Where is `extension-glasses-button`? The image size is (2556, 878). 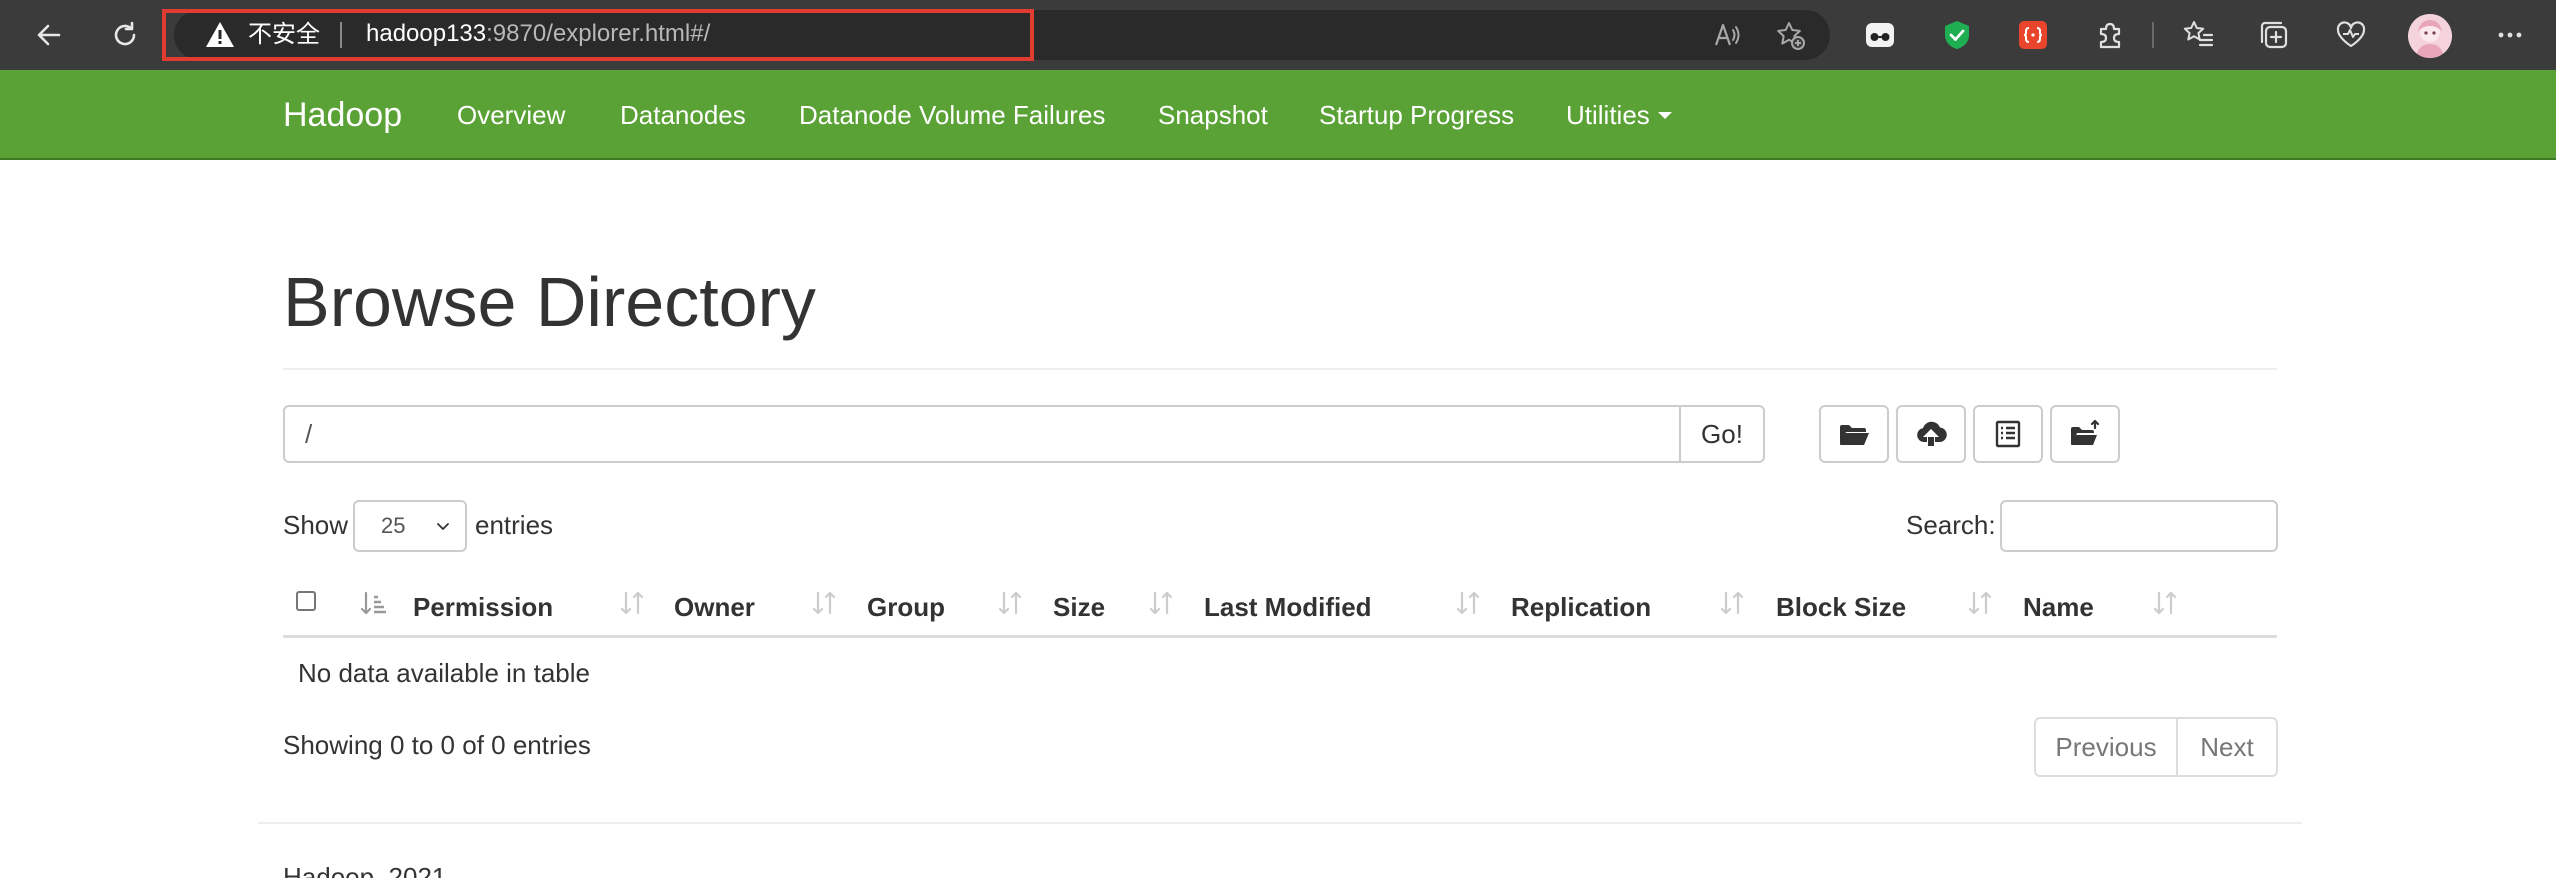 extension-glasses-button is located at coordinates (1880, 35).